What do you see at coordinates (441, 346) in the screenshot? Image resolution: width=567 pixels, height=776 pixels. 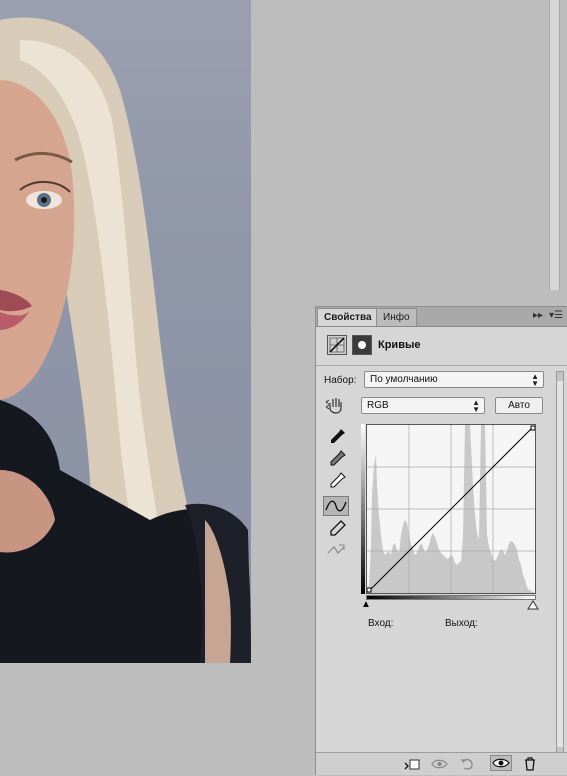 I see `adjustment-header: Кривые` at bounding box center [441, 346].